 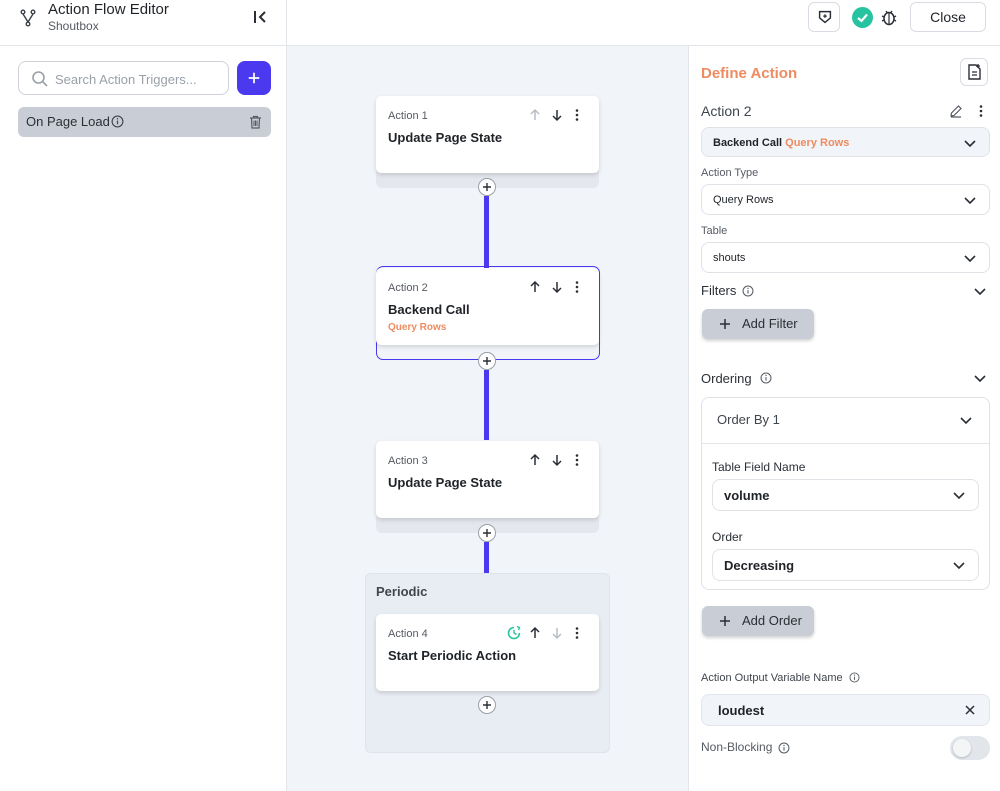 I want to click on non-blocking-toggle, so click(x=970, y=748).